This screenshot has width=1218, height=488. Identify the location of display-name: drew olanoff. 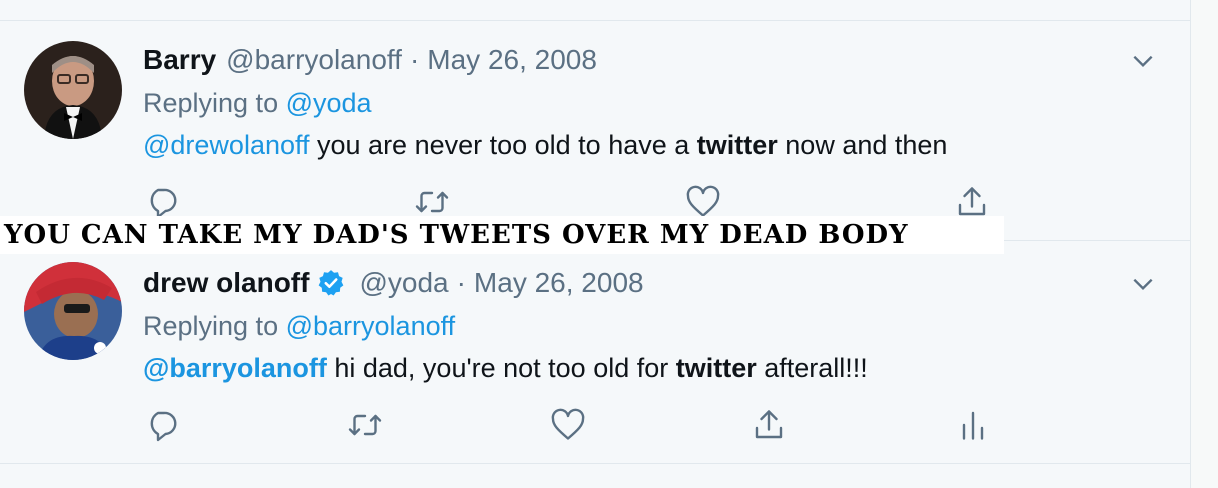
(226, 283).